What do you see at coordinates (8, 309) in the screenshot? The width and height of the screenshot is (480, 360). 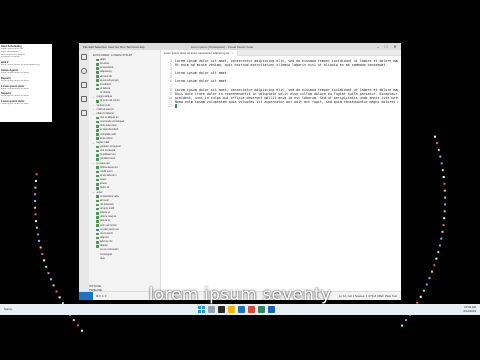 I see `weather-widget: Sunny` at bounding box center [8, 309].